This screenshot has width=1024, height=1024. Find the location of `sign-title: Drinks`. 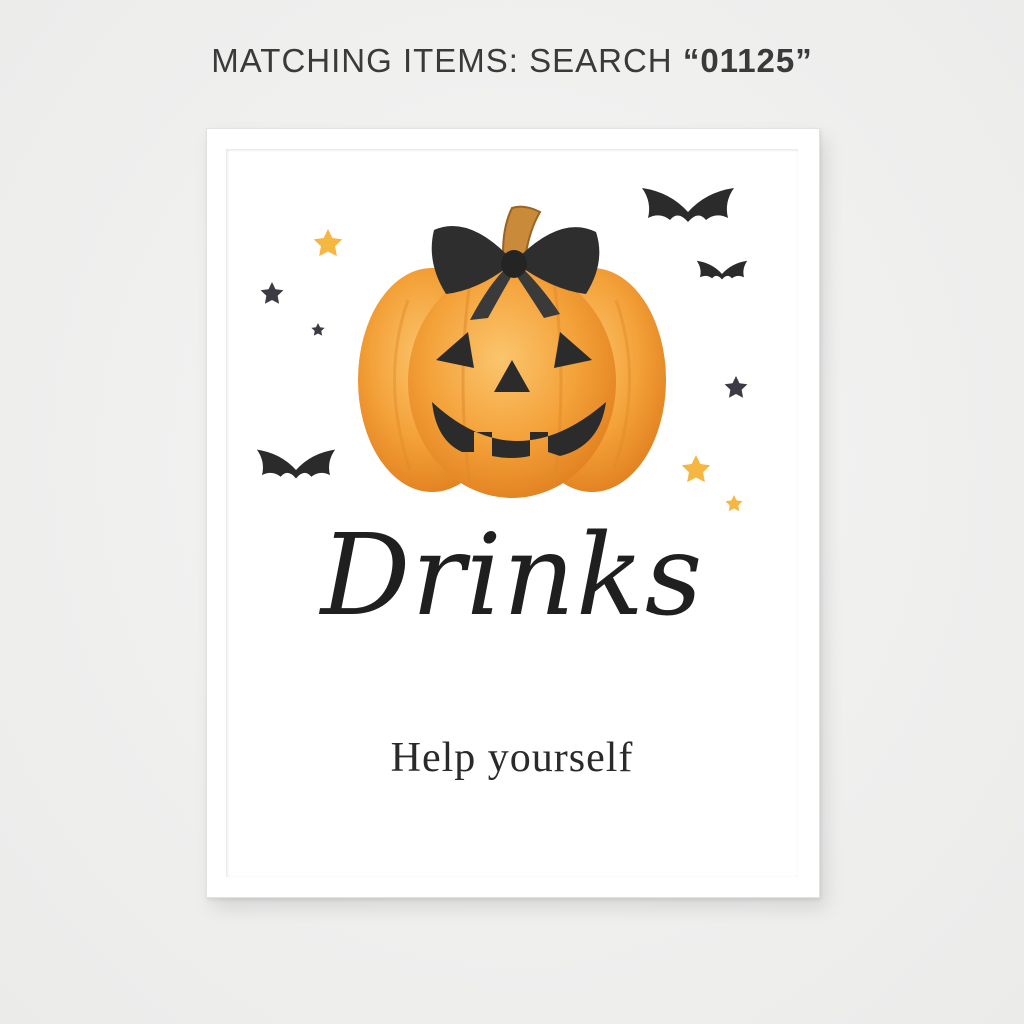

sign-title: Drinks is located at coordinates (512, 576).